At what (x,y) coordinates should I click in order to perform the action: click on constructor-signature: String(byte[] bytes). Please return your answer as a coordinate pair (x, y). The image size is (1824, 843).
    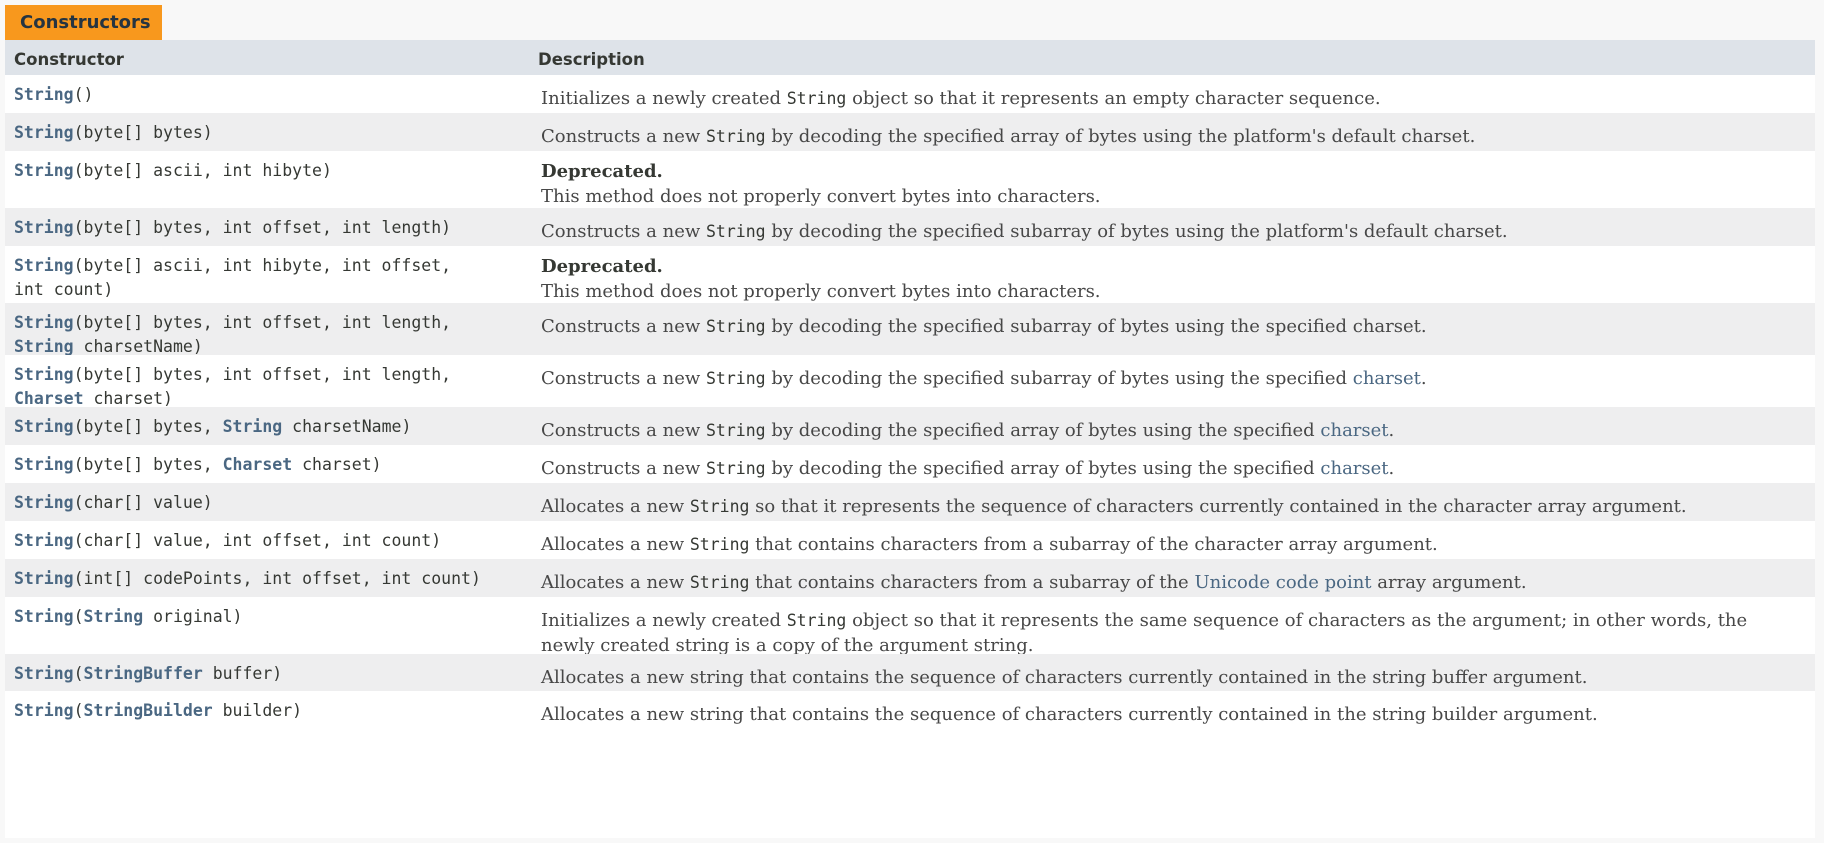
    Looking at the image, I should click on (269, 133).